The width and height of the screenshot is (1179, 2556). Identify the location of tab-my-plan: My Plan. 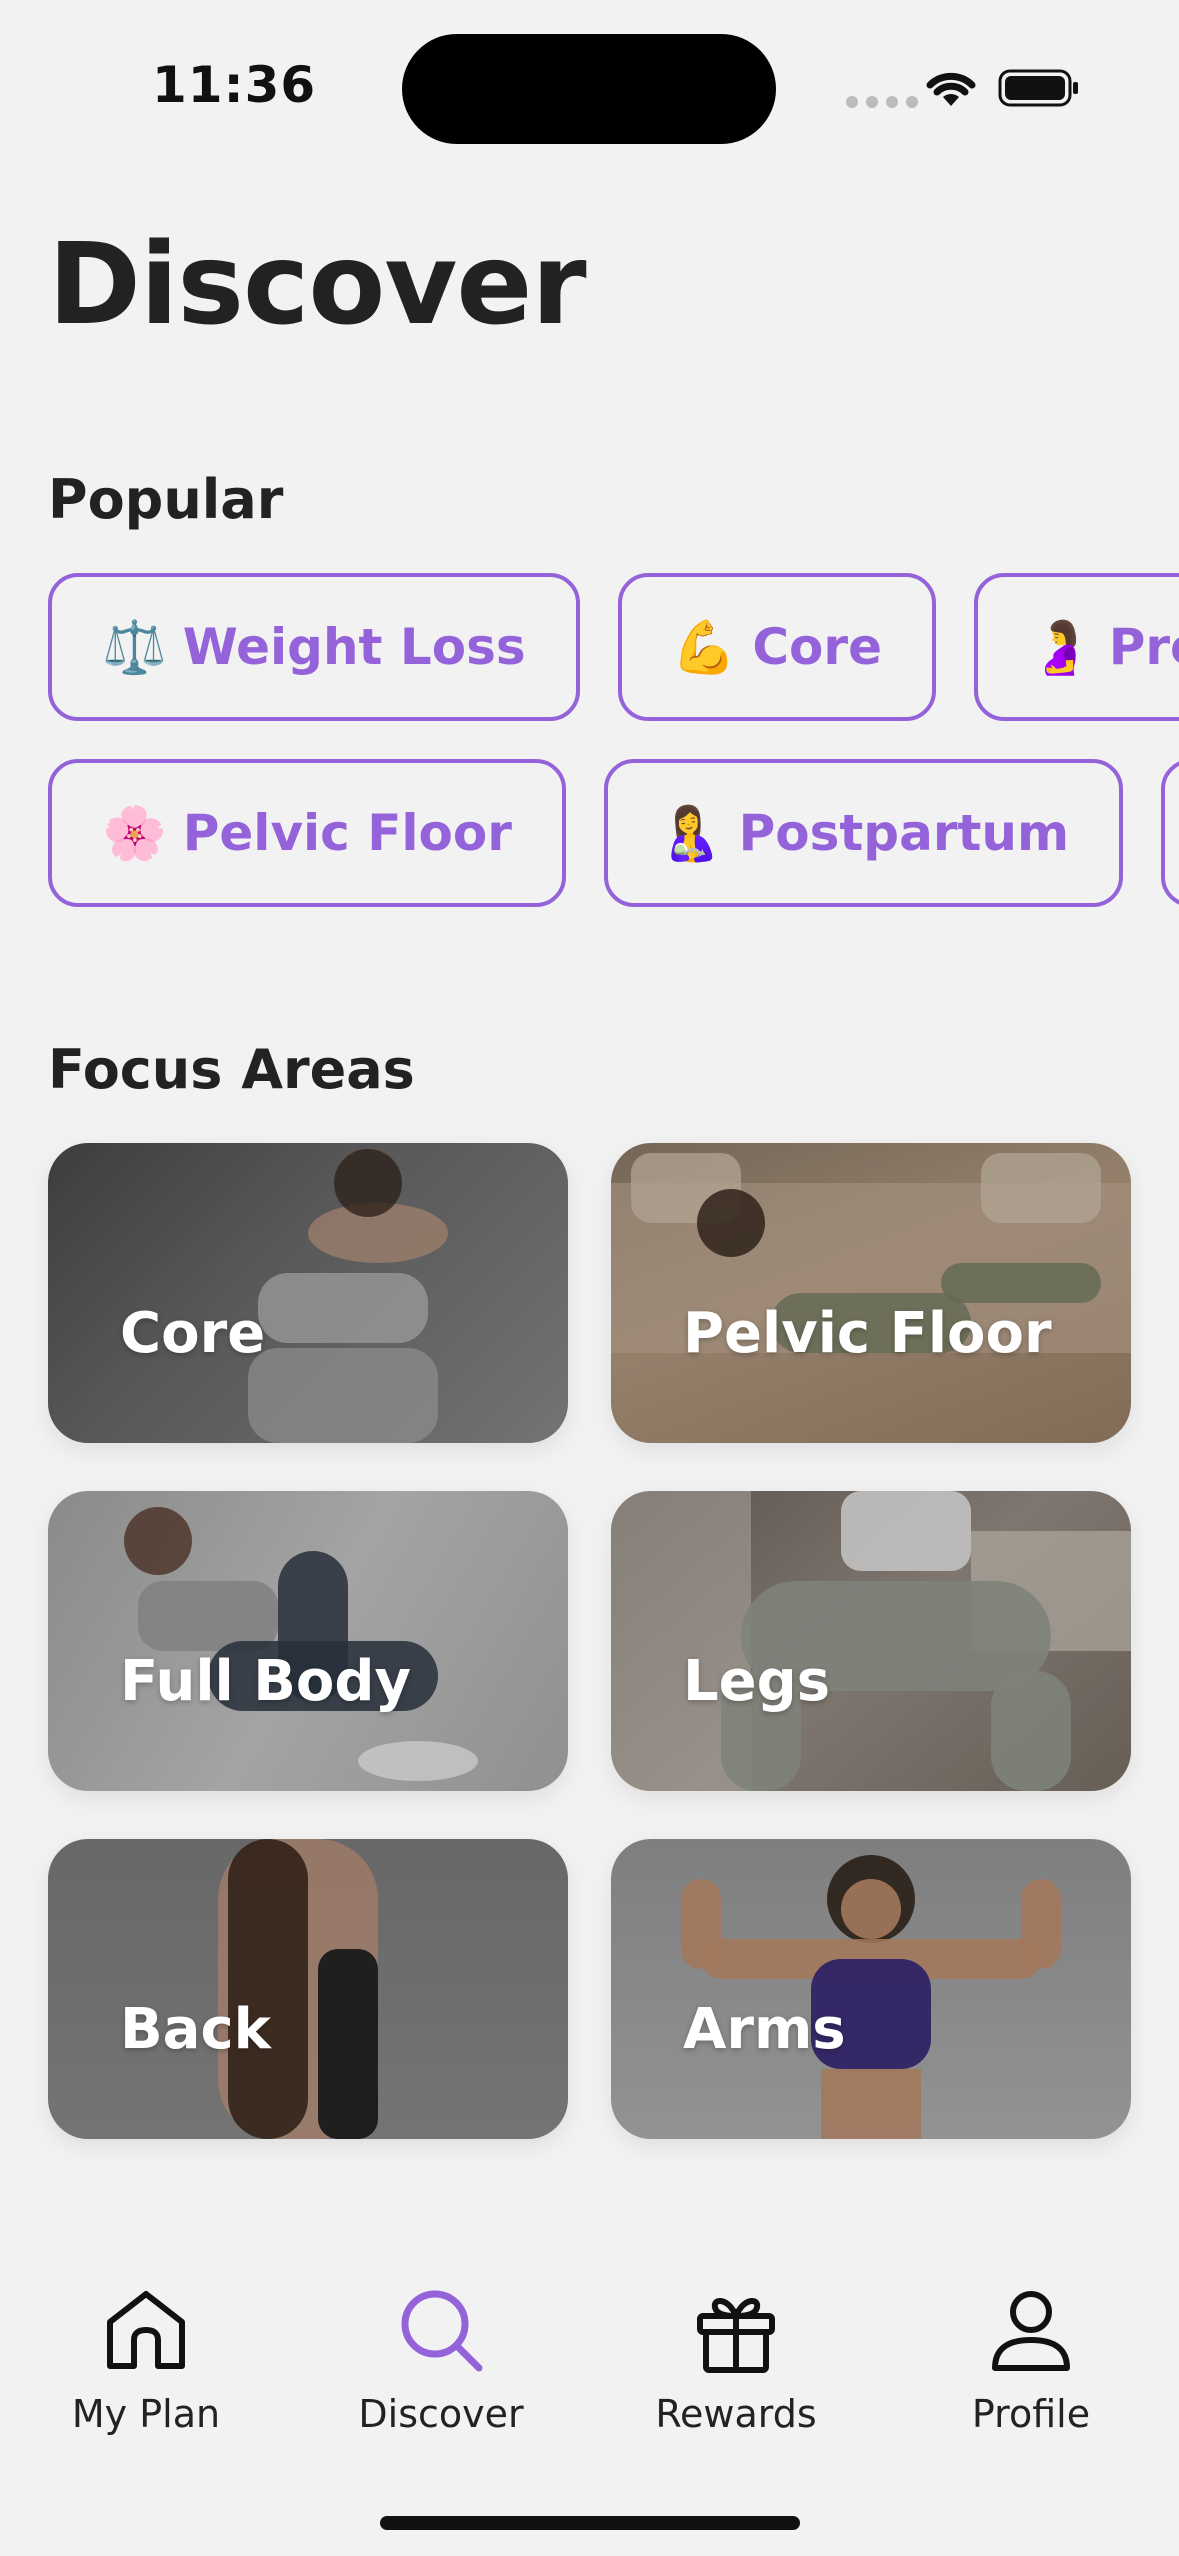
(146, 2359).